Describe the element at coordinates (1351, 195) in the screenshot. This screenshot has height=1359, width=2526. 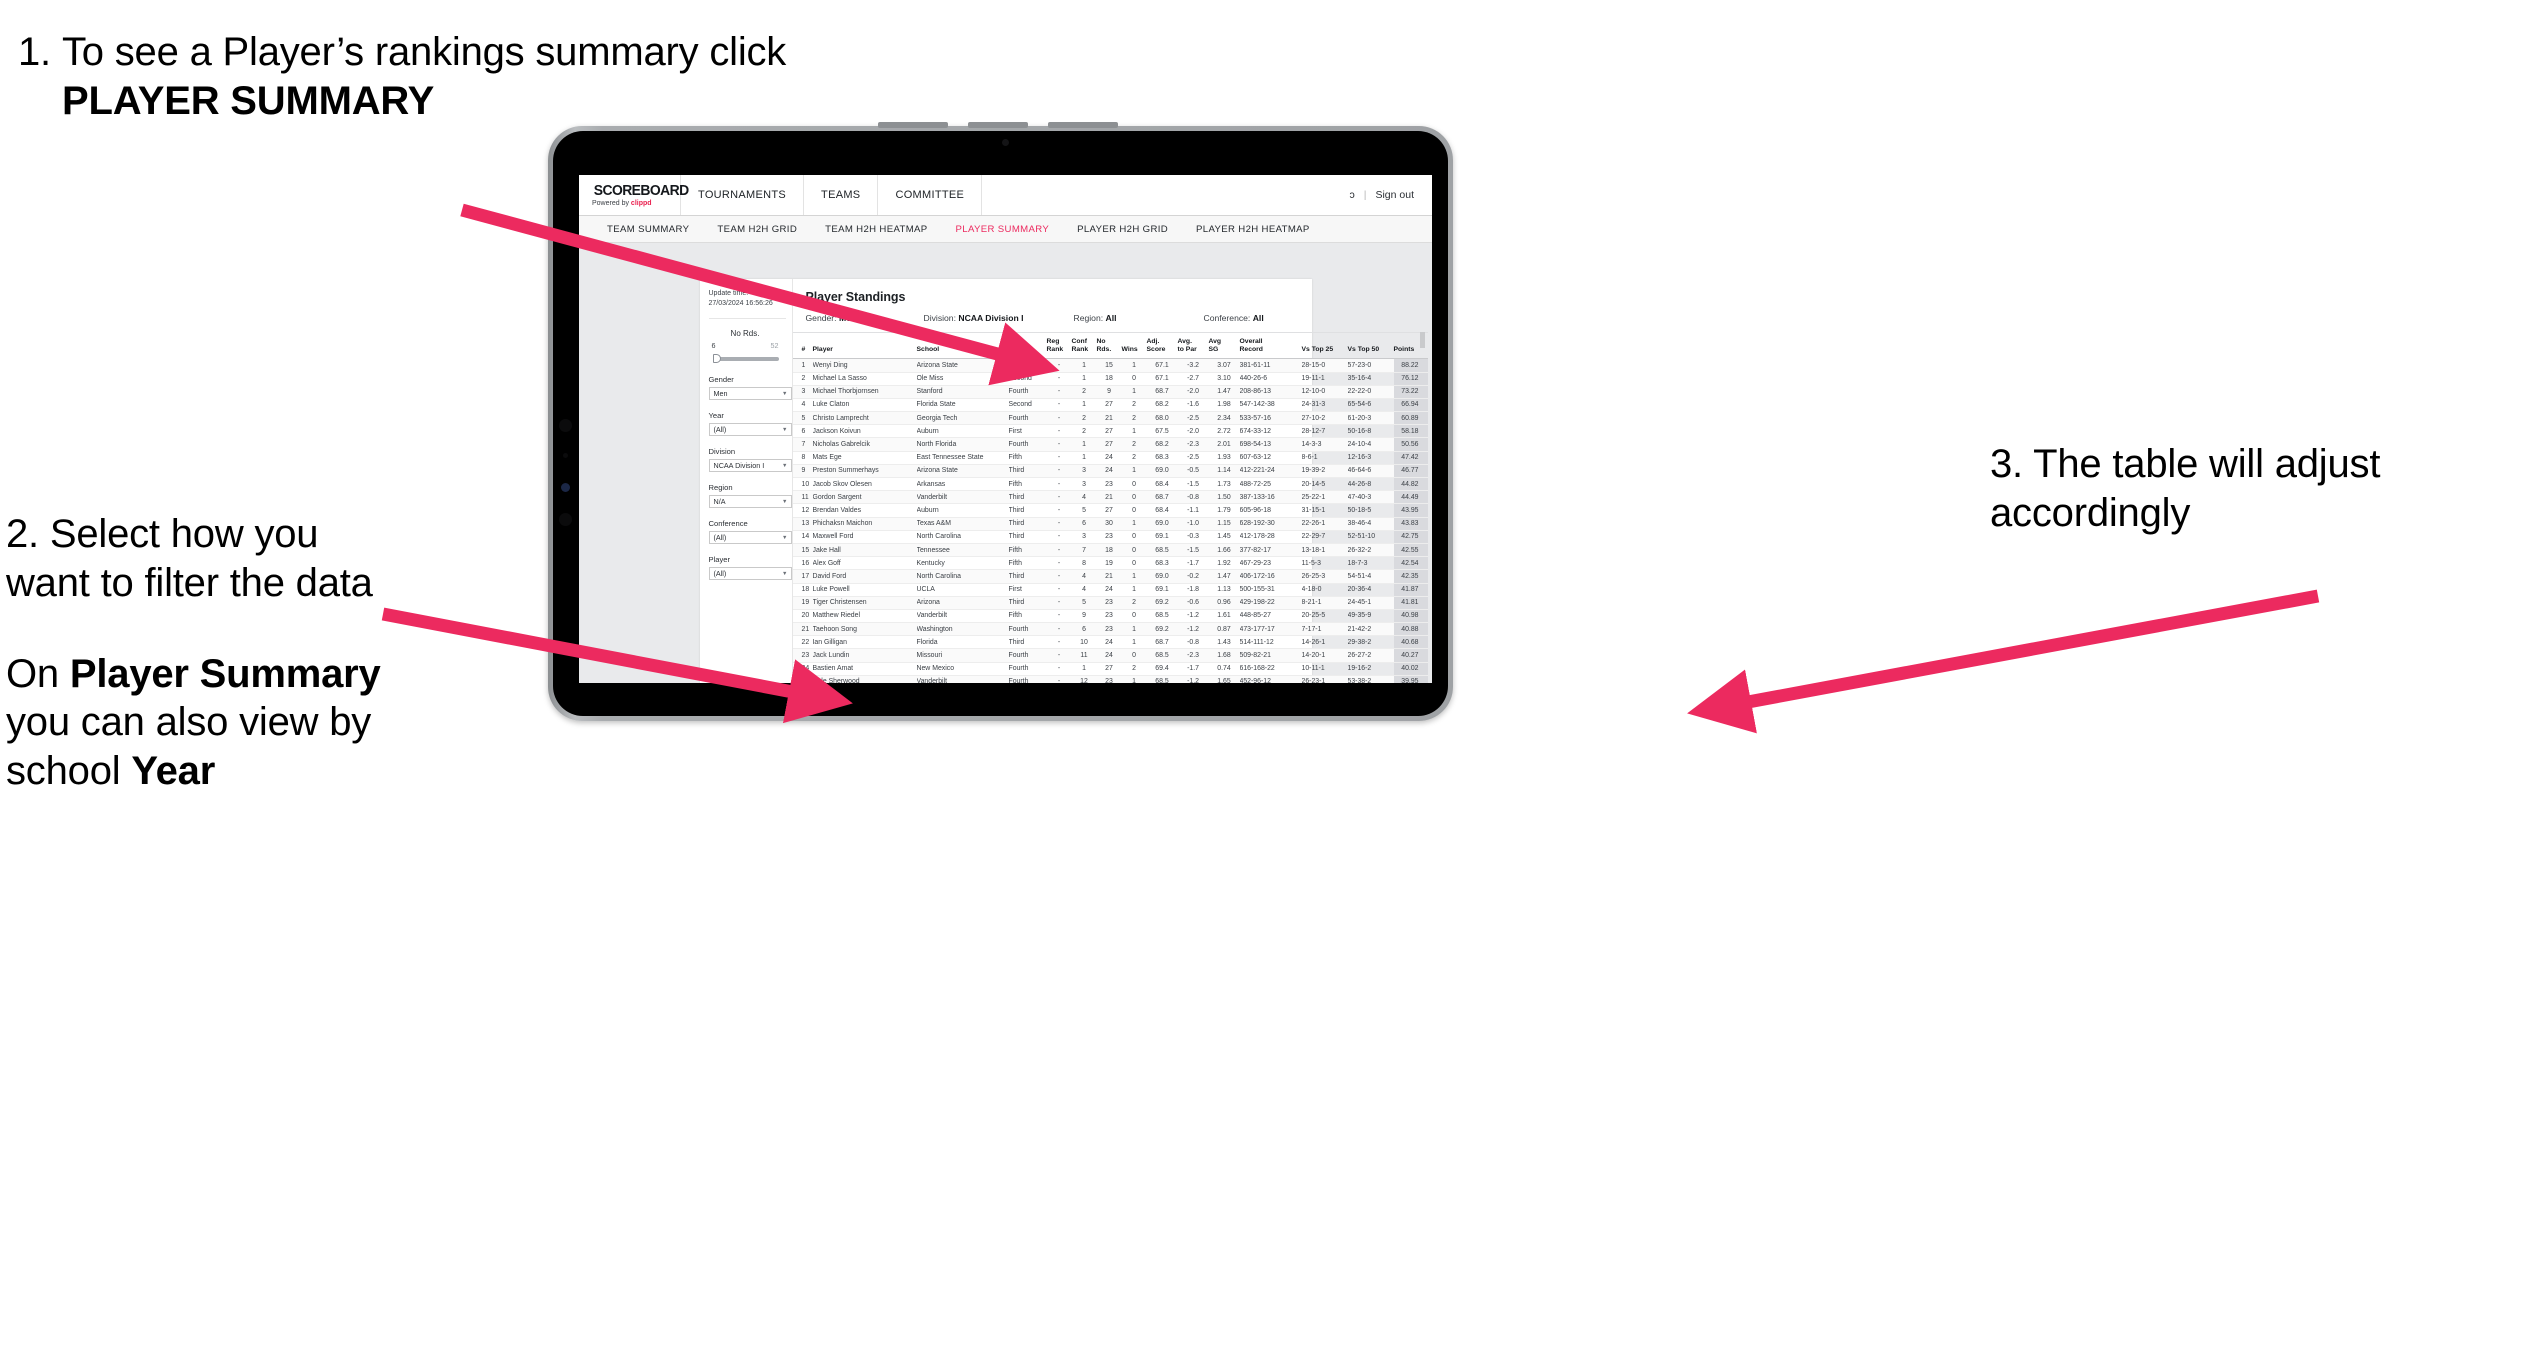
I see `user-account-icon: ɔ` at that location.